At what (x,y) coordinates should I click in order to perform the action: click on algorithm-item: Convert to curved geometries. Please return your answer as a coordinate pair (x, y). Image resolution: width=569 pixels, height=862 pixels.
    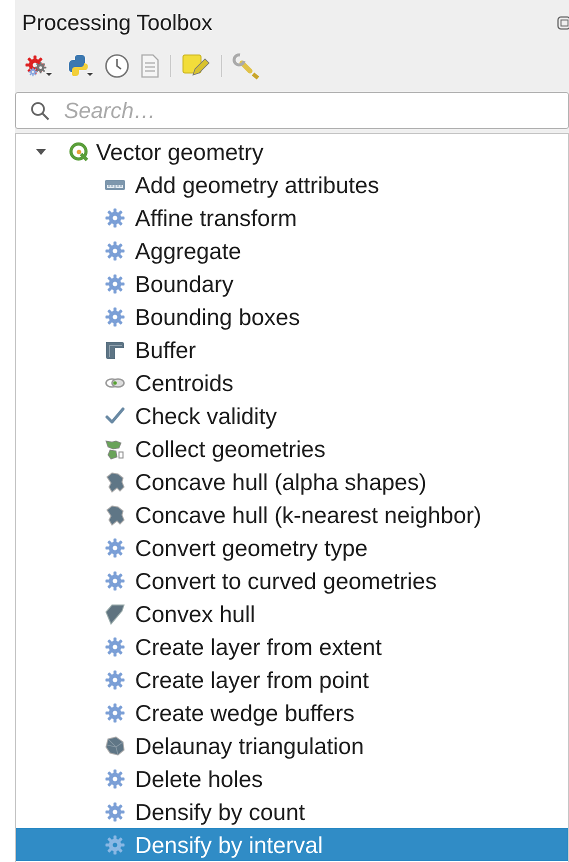
    Looking at the image, I should click on (292, 580).